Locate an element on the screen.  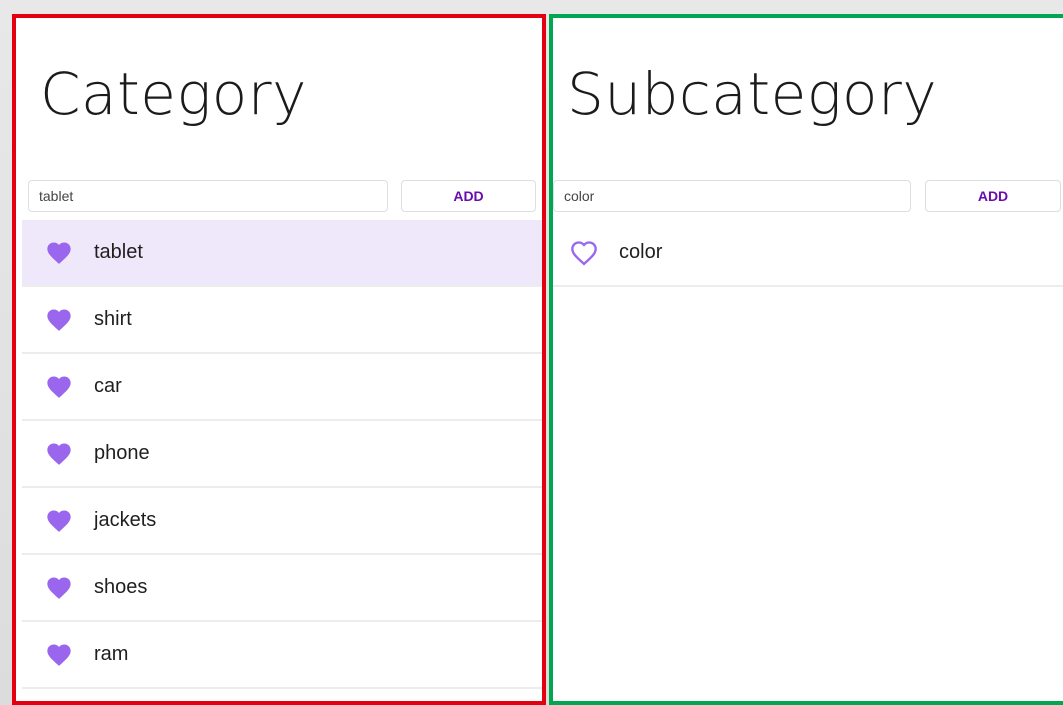
list-item: ram is located at coordinates (282, 655).